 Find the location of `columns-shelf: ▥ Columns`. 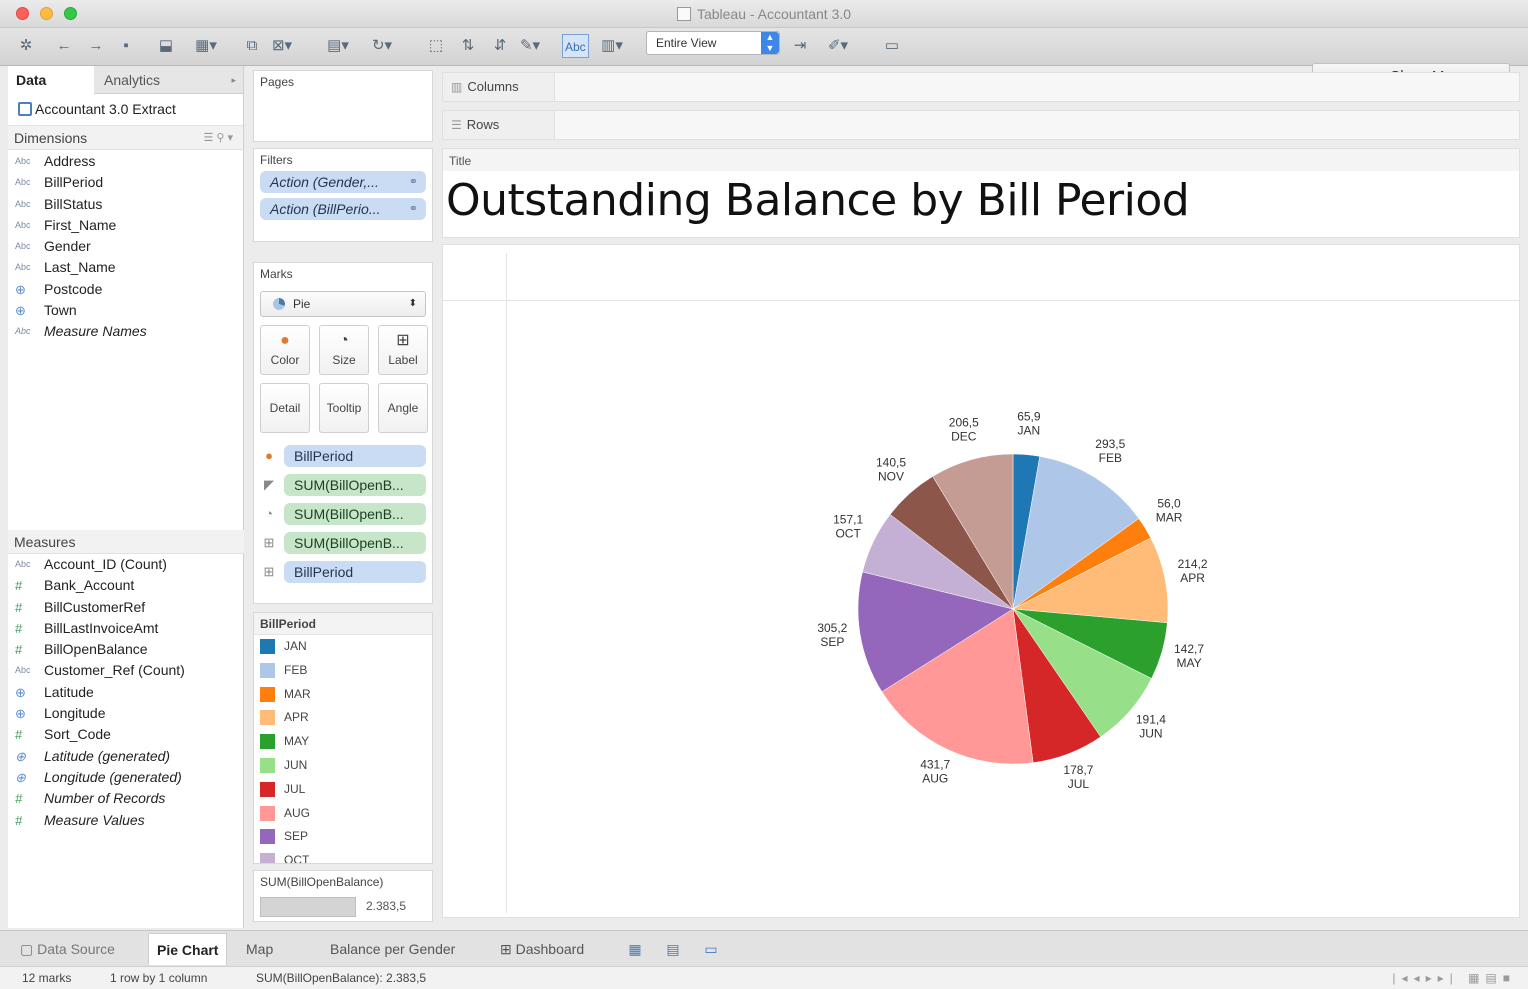

columns-shelf: ▥ Columns is located at coordinates (981, 87).